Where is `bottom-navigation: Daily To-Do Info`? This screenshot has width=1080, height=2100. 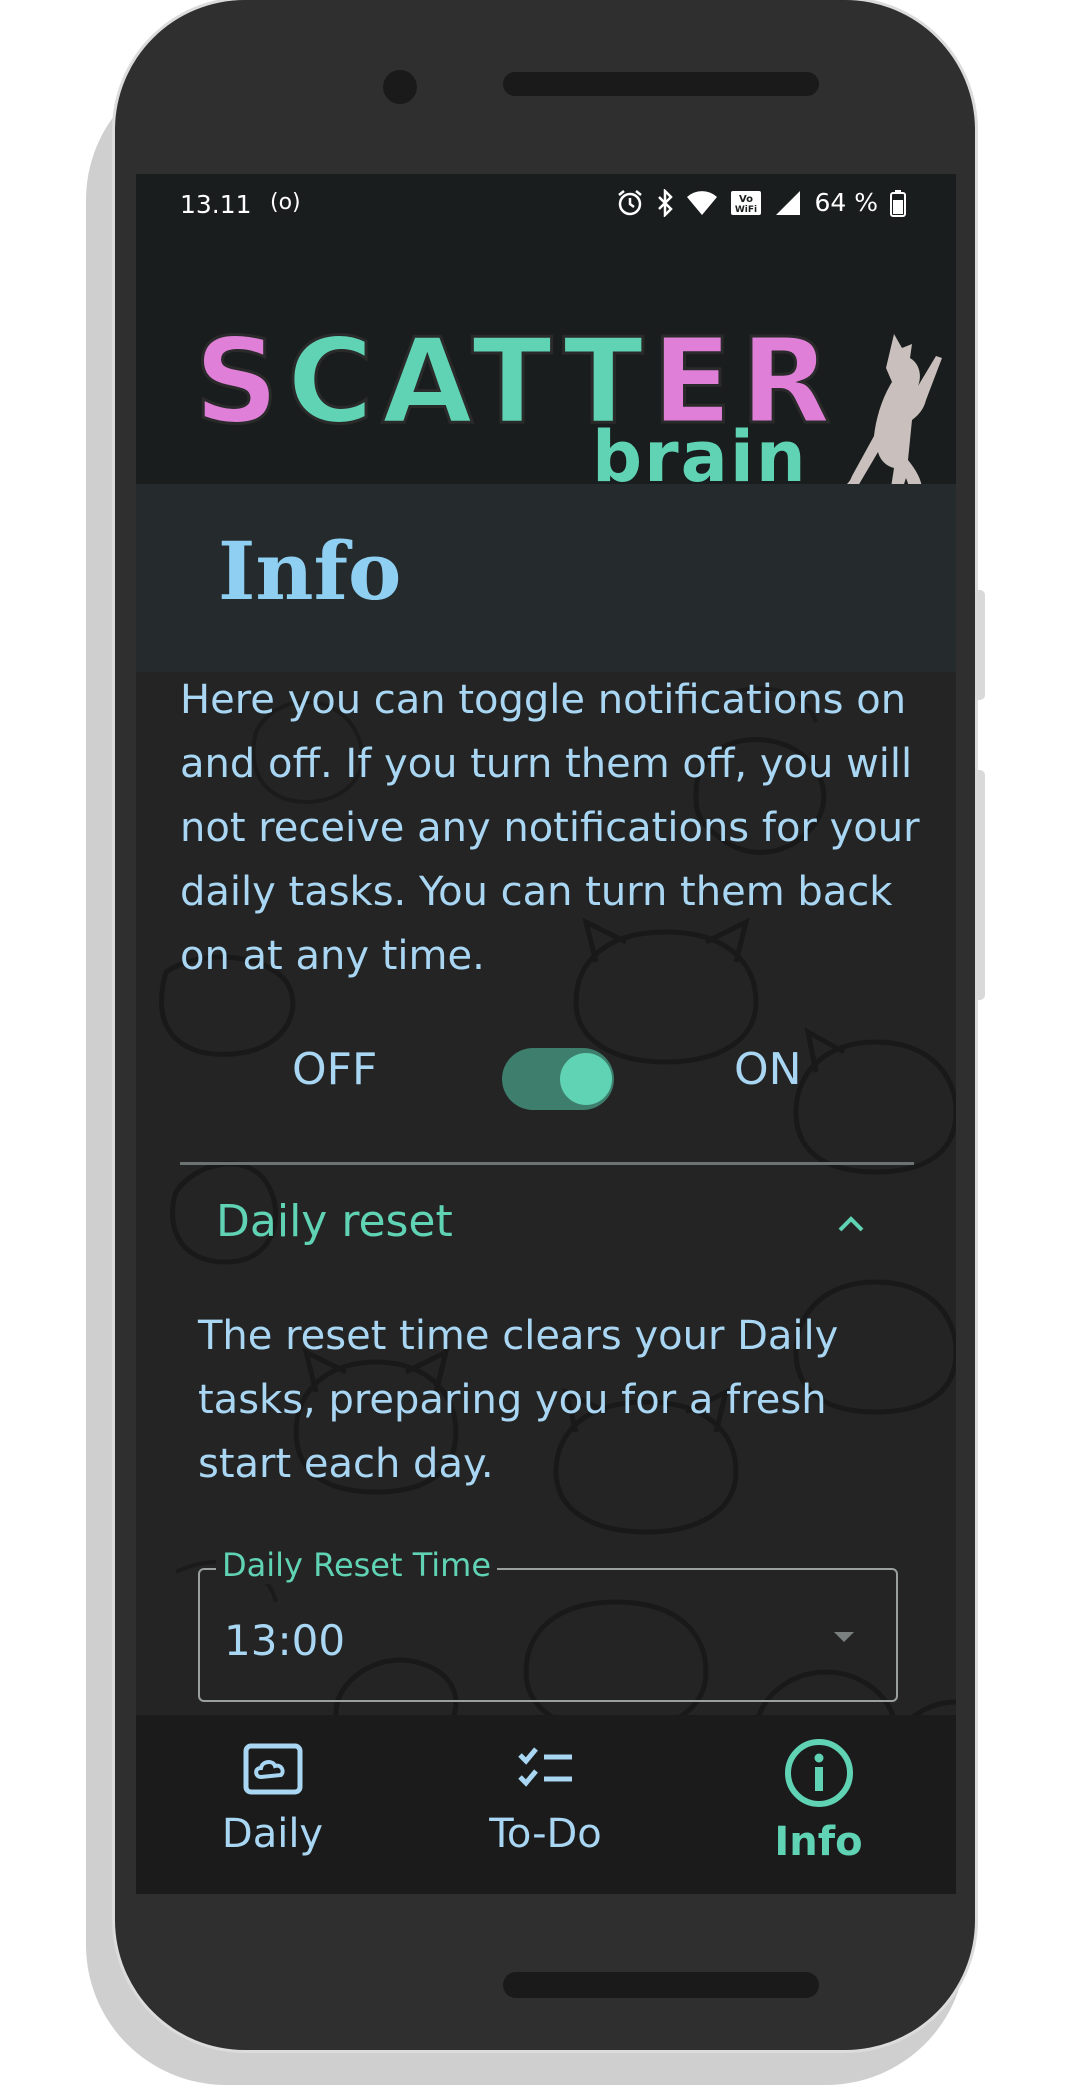 bottom-navigation: Daily To-Do Info is located at coordinates (546, 1804).